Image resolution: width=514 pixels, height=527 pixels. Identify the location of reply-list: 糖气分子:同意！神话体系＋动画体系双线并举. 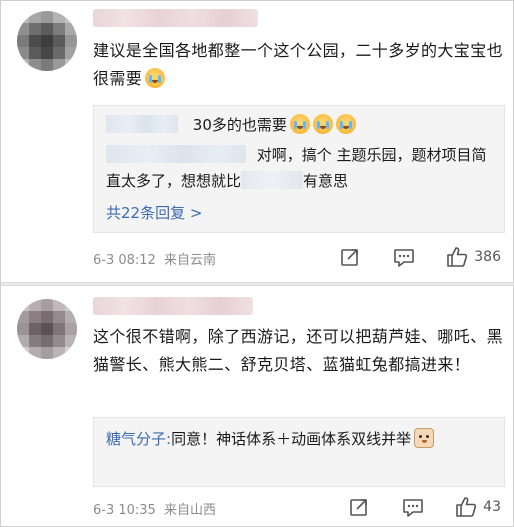
(299, 452).